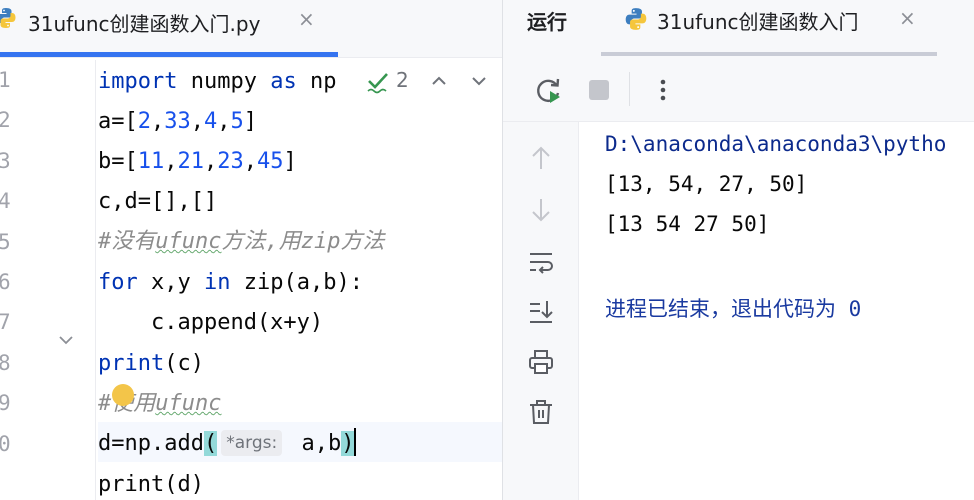 This screenshot has width=974, height=500. I want to click on number-literal: 45, so click(270, 161).